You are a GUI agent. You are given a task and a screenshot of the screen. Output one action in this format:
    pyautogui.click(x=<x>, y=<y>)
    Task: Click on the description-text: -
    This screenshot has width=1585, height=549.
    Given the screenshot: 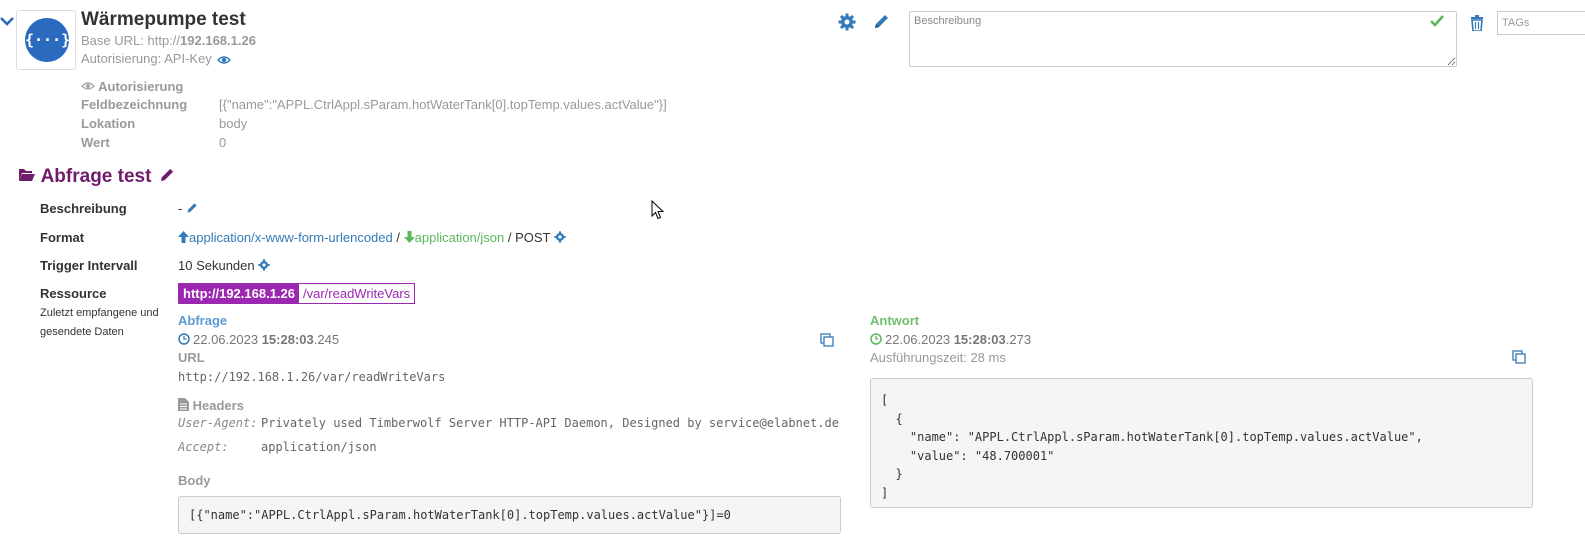 What is the action you would take?
    pyautogui.click(x=180, y=208)
    